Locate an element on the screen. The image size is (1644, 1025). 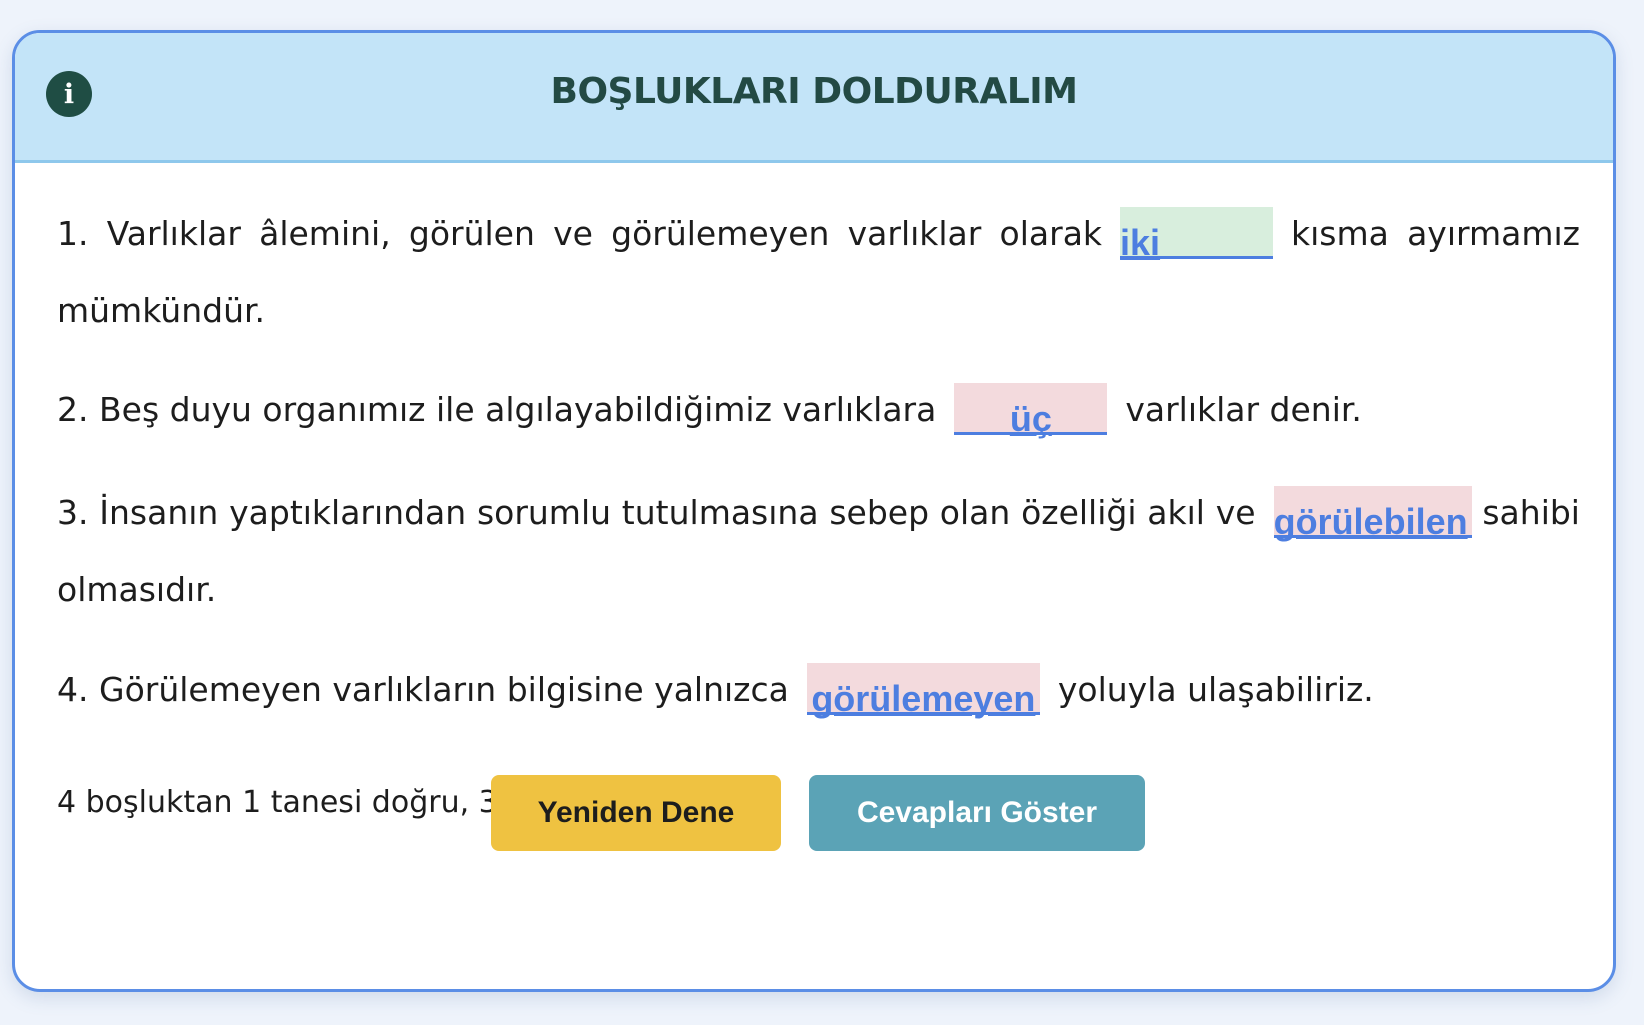
answer-blank-4: görülemeyen is located at coordinates (923, 691).